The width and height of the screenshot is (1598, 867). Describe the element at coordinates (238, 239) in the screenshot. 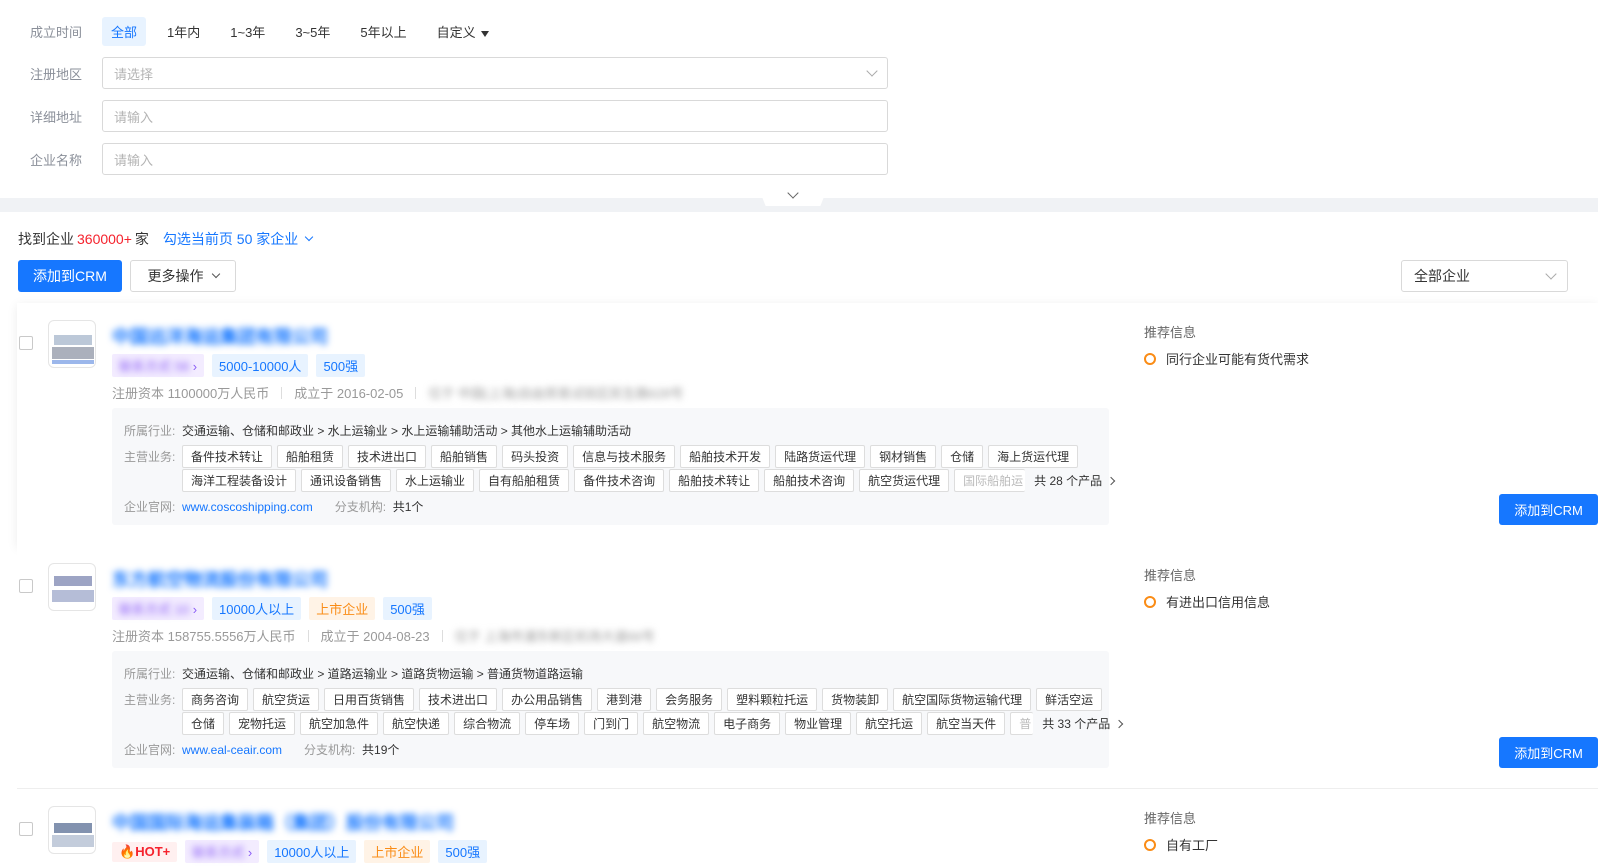

I see `select-current-page: 勾选当前页 50 家企业` at that location.